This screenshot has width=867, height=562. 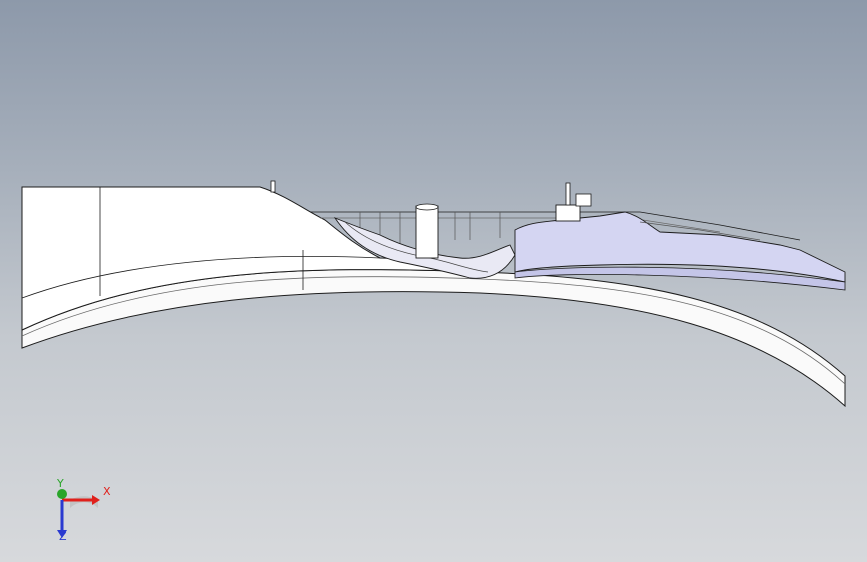 I want to click on model-right-pin-base, so click(x=583, y=200).